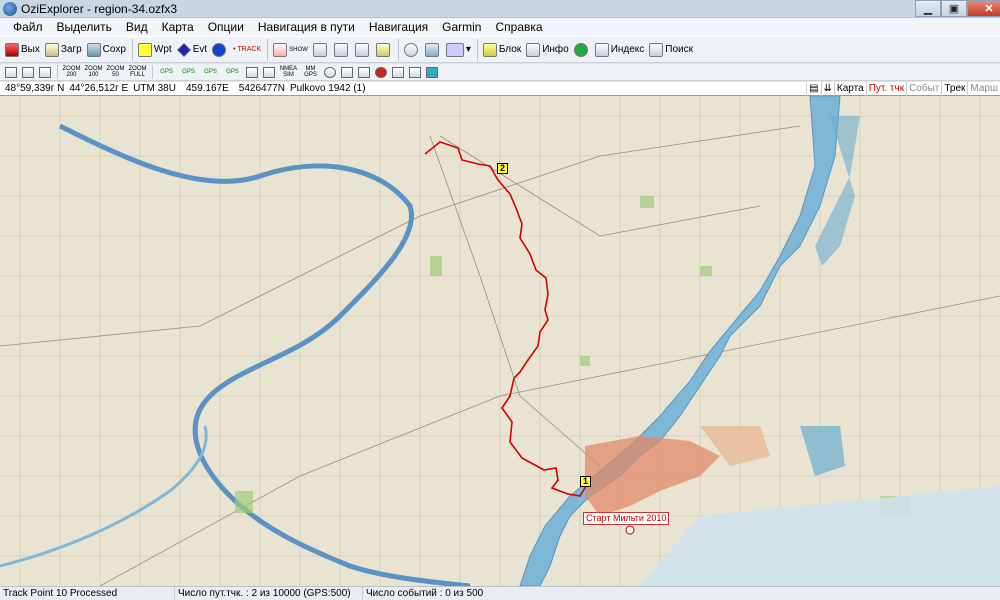  Describe the element at coordinates (28, 72) in the screenshot. I see `check-button` at that location.